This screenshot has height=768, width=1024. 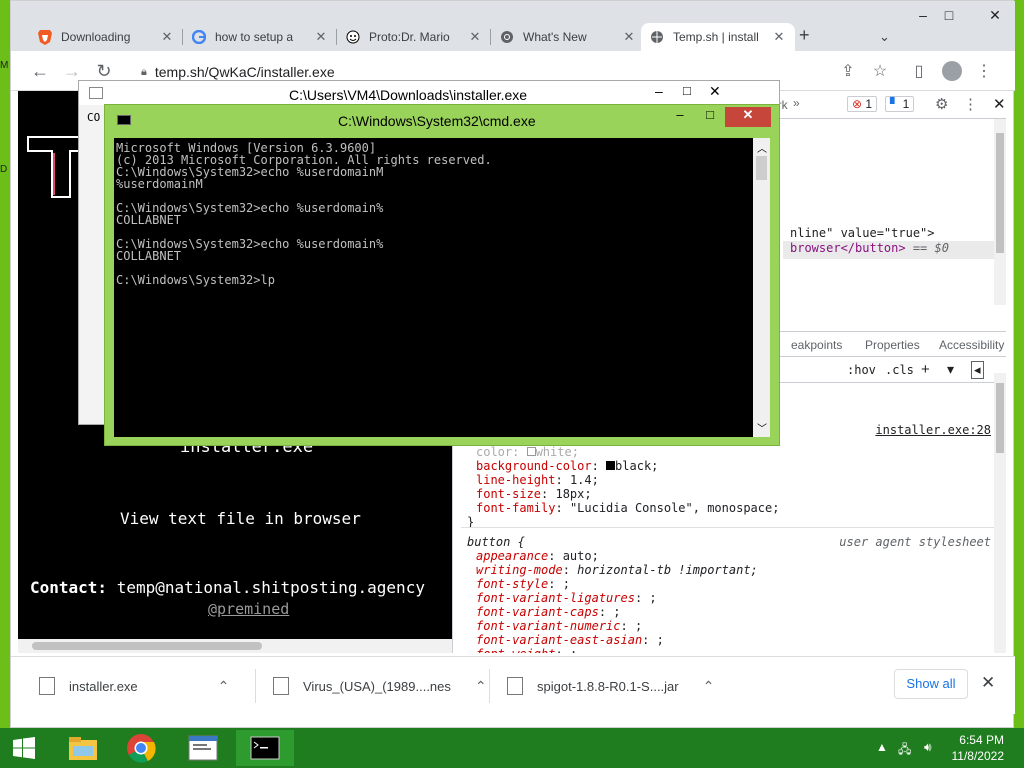 What do you see at coordinates (24, 748) in the screenshot?
I see `start-button` at bounding box center [24, 748].